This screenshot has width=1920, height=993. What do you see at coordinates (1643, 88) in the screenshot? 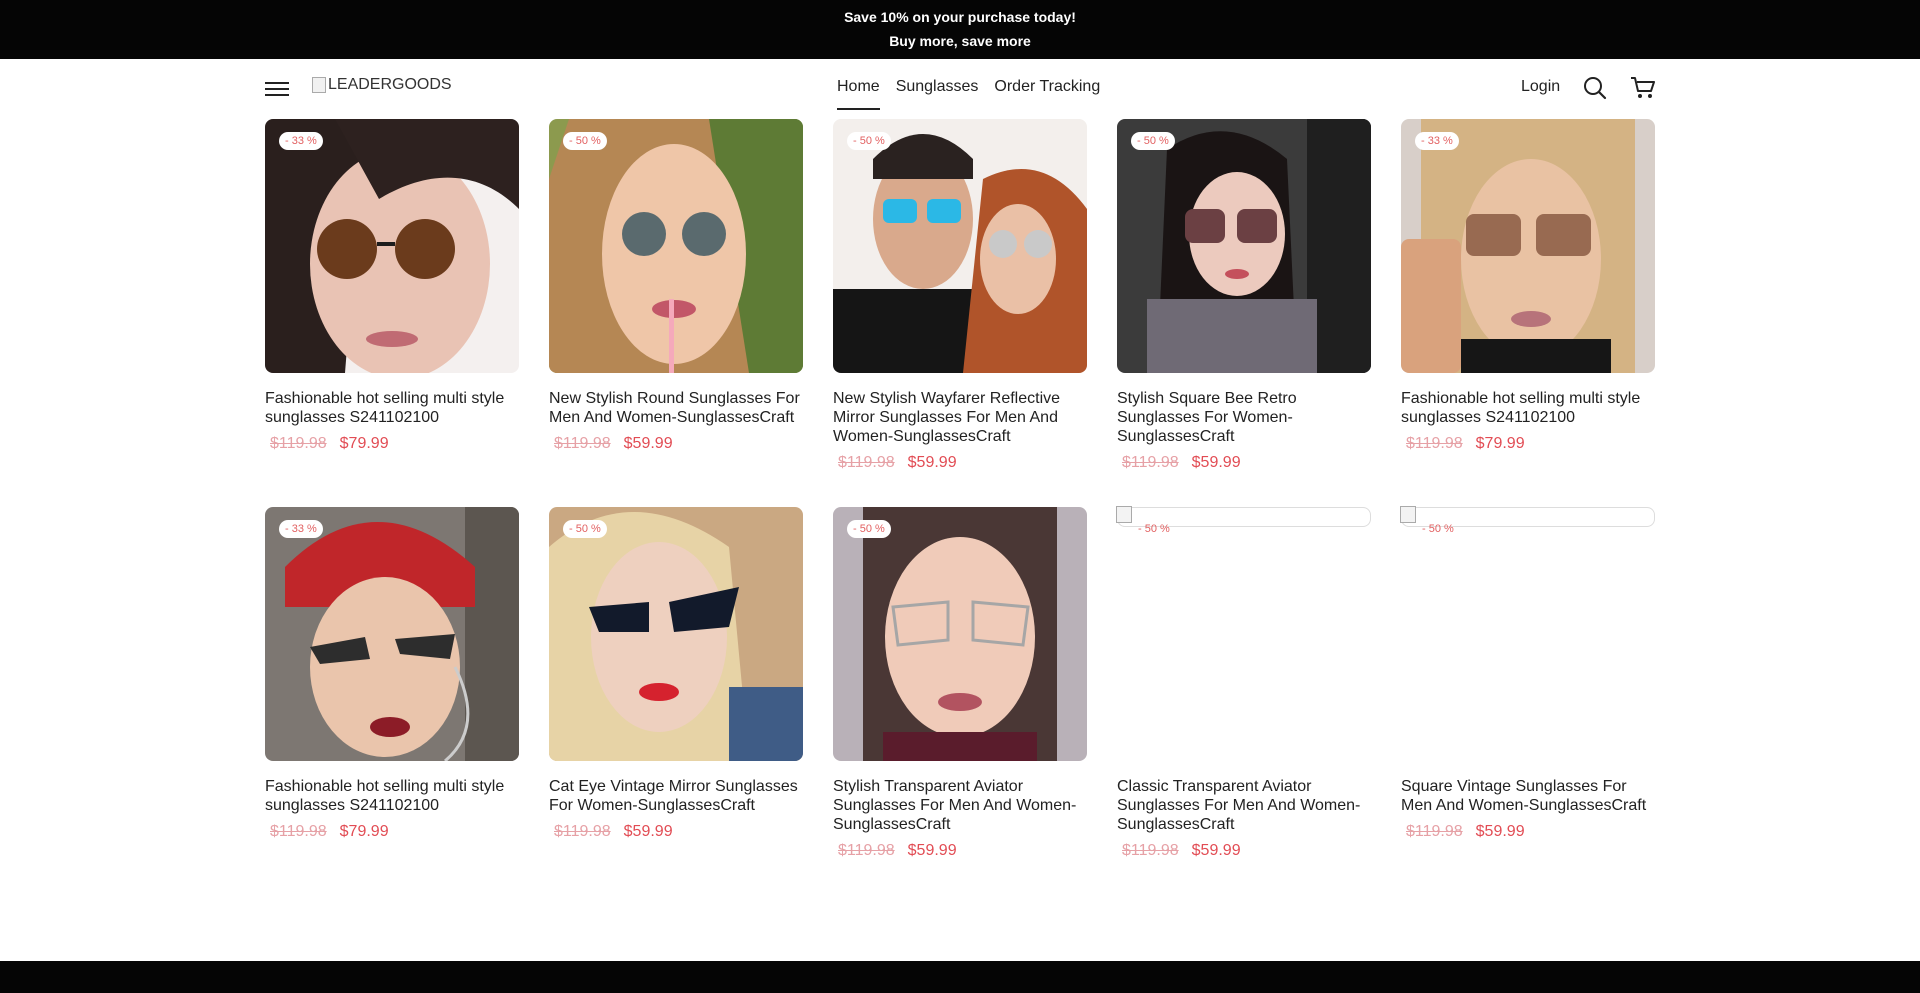
I see `cart-icon` at bounding box center [1643, 88].